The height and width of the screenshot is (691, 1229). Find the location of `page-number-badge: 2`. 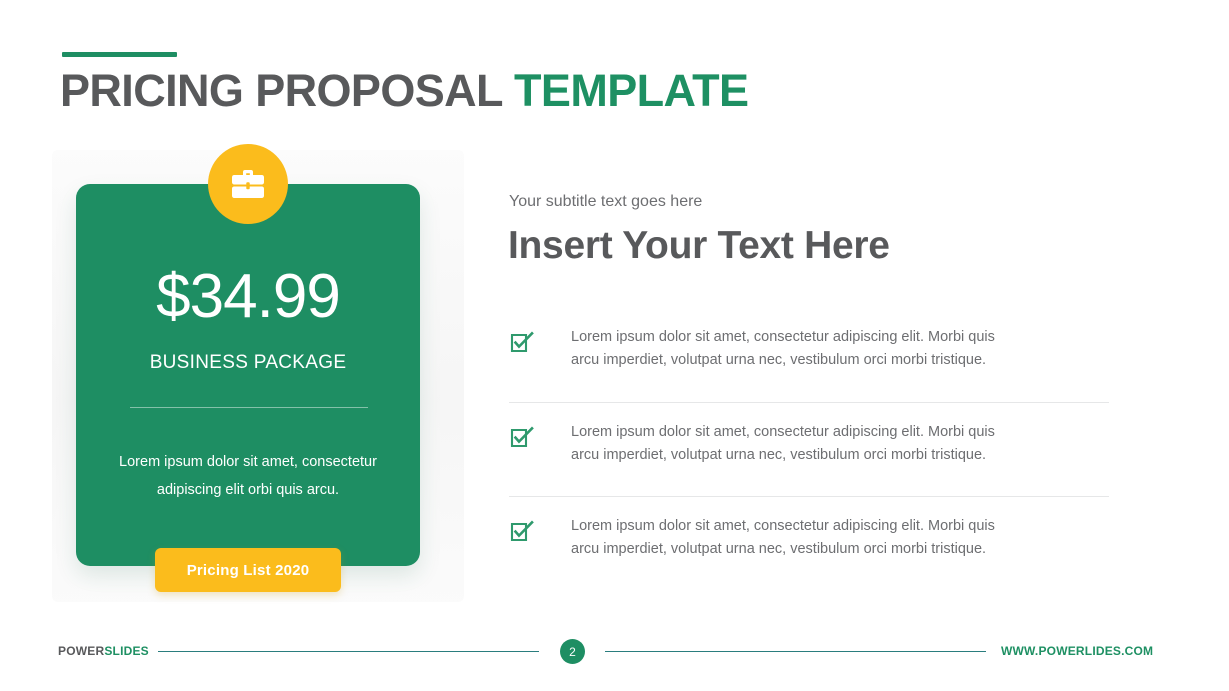

page-number-badge: 2 is located at coordinates (572, 651).